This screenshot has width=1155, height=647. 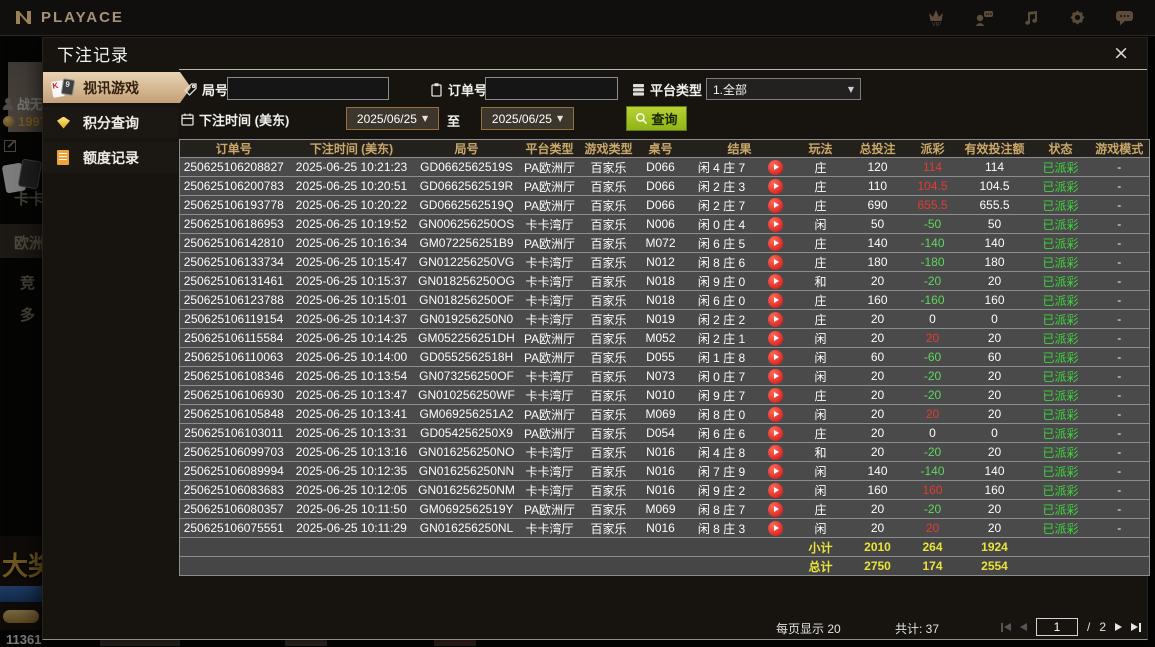 I want to click on cell-bet: 60, so click(x=877, y=357).